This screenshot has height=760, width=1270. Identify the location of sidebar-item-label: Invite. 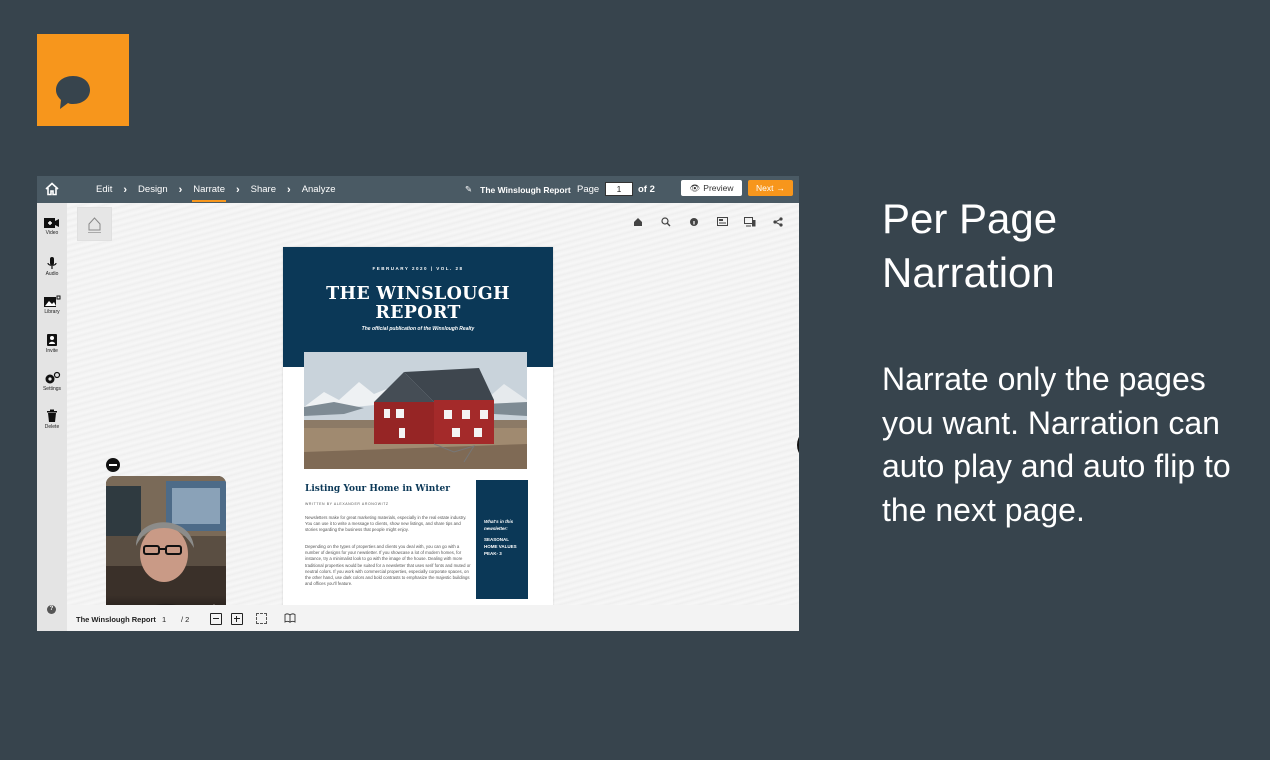
(52, 351).